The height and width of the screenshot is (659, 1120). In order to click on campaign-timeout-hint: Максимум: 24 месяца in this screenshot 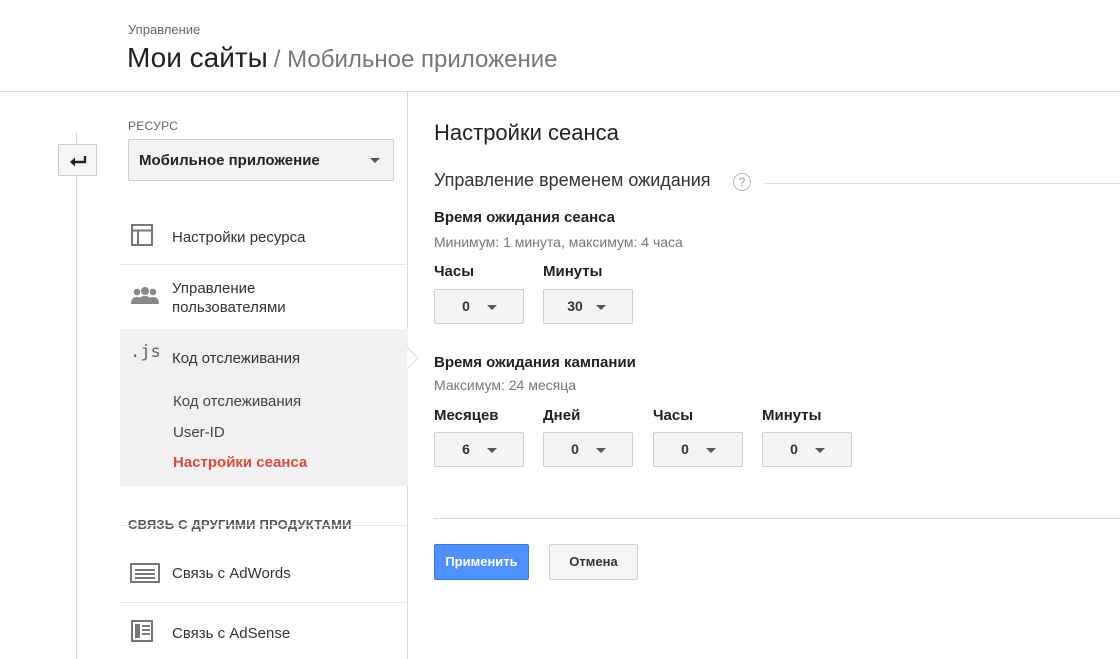, I will do `click(505, 385)`.